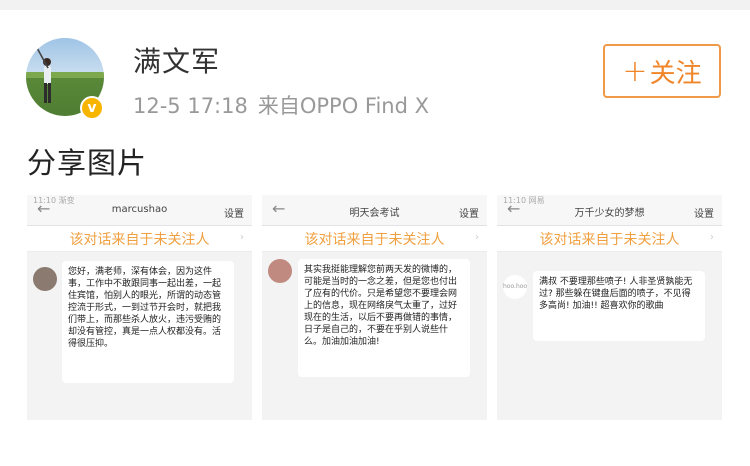  I want to click on chat-header: 11:10 网易 ← 万千少女的梦想 设置, so click(609, 210).